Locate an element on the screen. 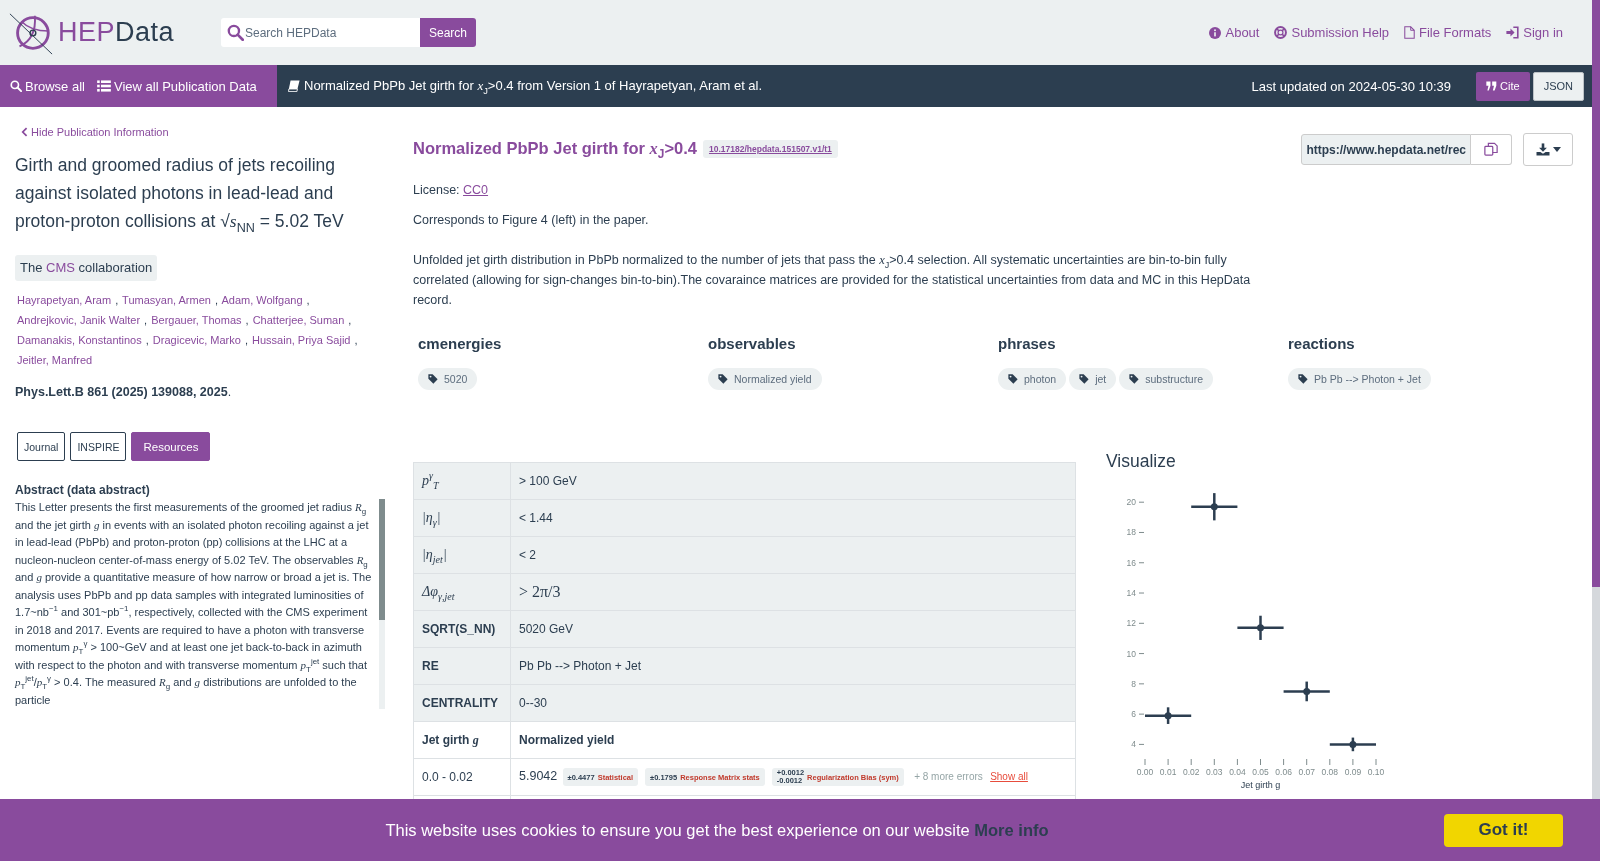  header-link: Submission Help is located at coordinates (1331, 32).